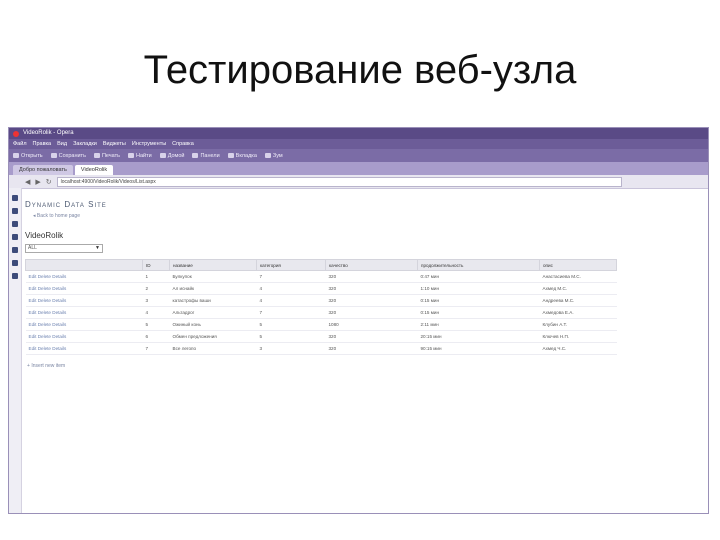 This screenshot has height=540, width=720. I want to click on cell: 3, so click(291, 348).